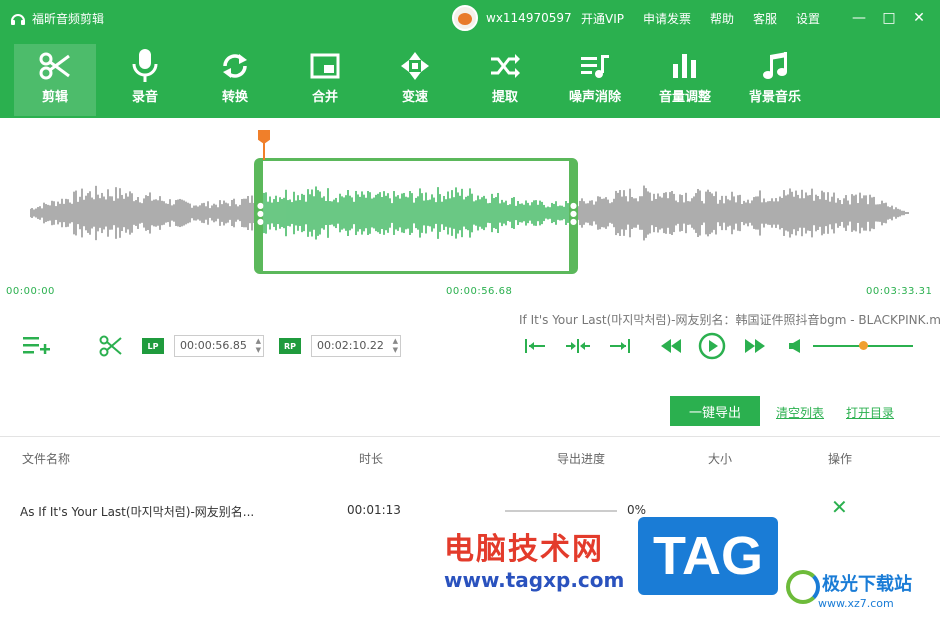  What do you see at coordinates (260, 214) in the screenshot?
I see `left-handle: ● ● ●` at bounding box center [260, 214].